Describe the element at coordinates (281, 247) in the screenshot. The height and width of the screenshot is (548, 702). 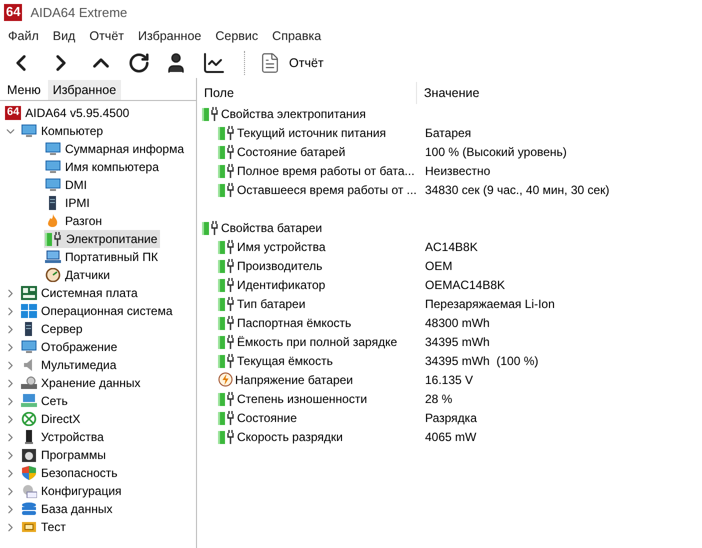
I see `field-name: Имя устройства` at that location.